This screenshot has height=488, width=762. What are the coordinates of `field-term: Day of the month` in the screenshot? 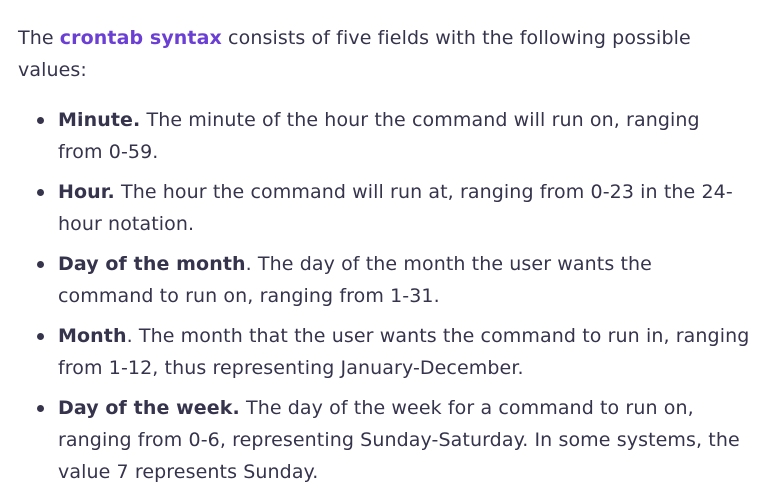 It's located at (152, 264).